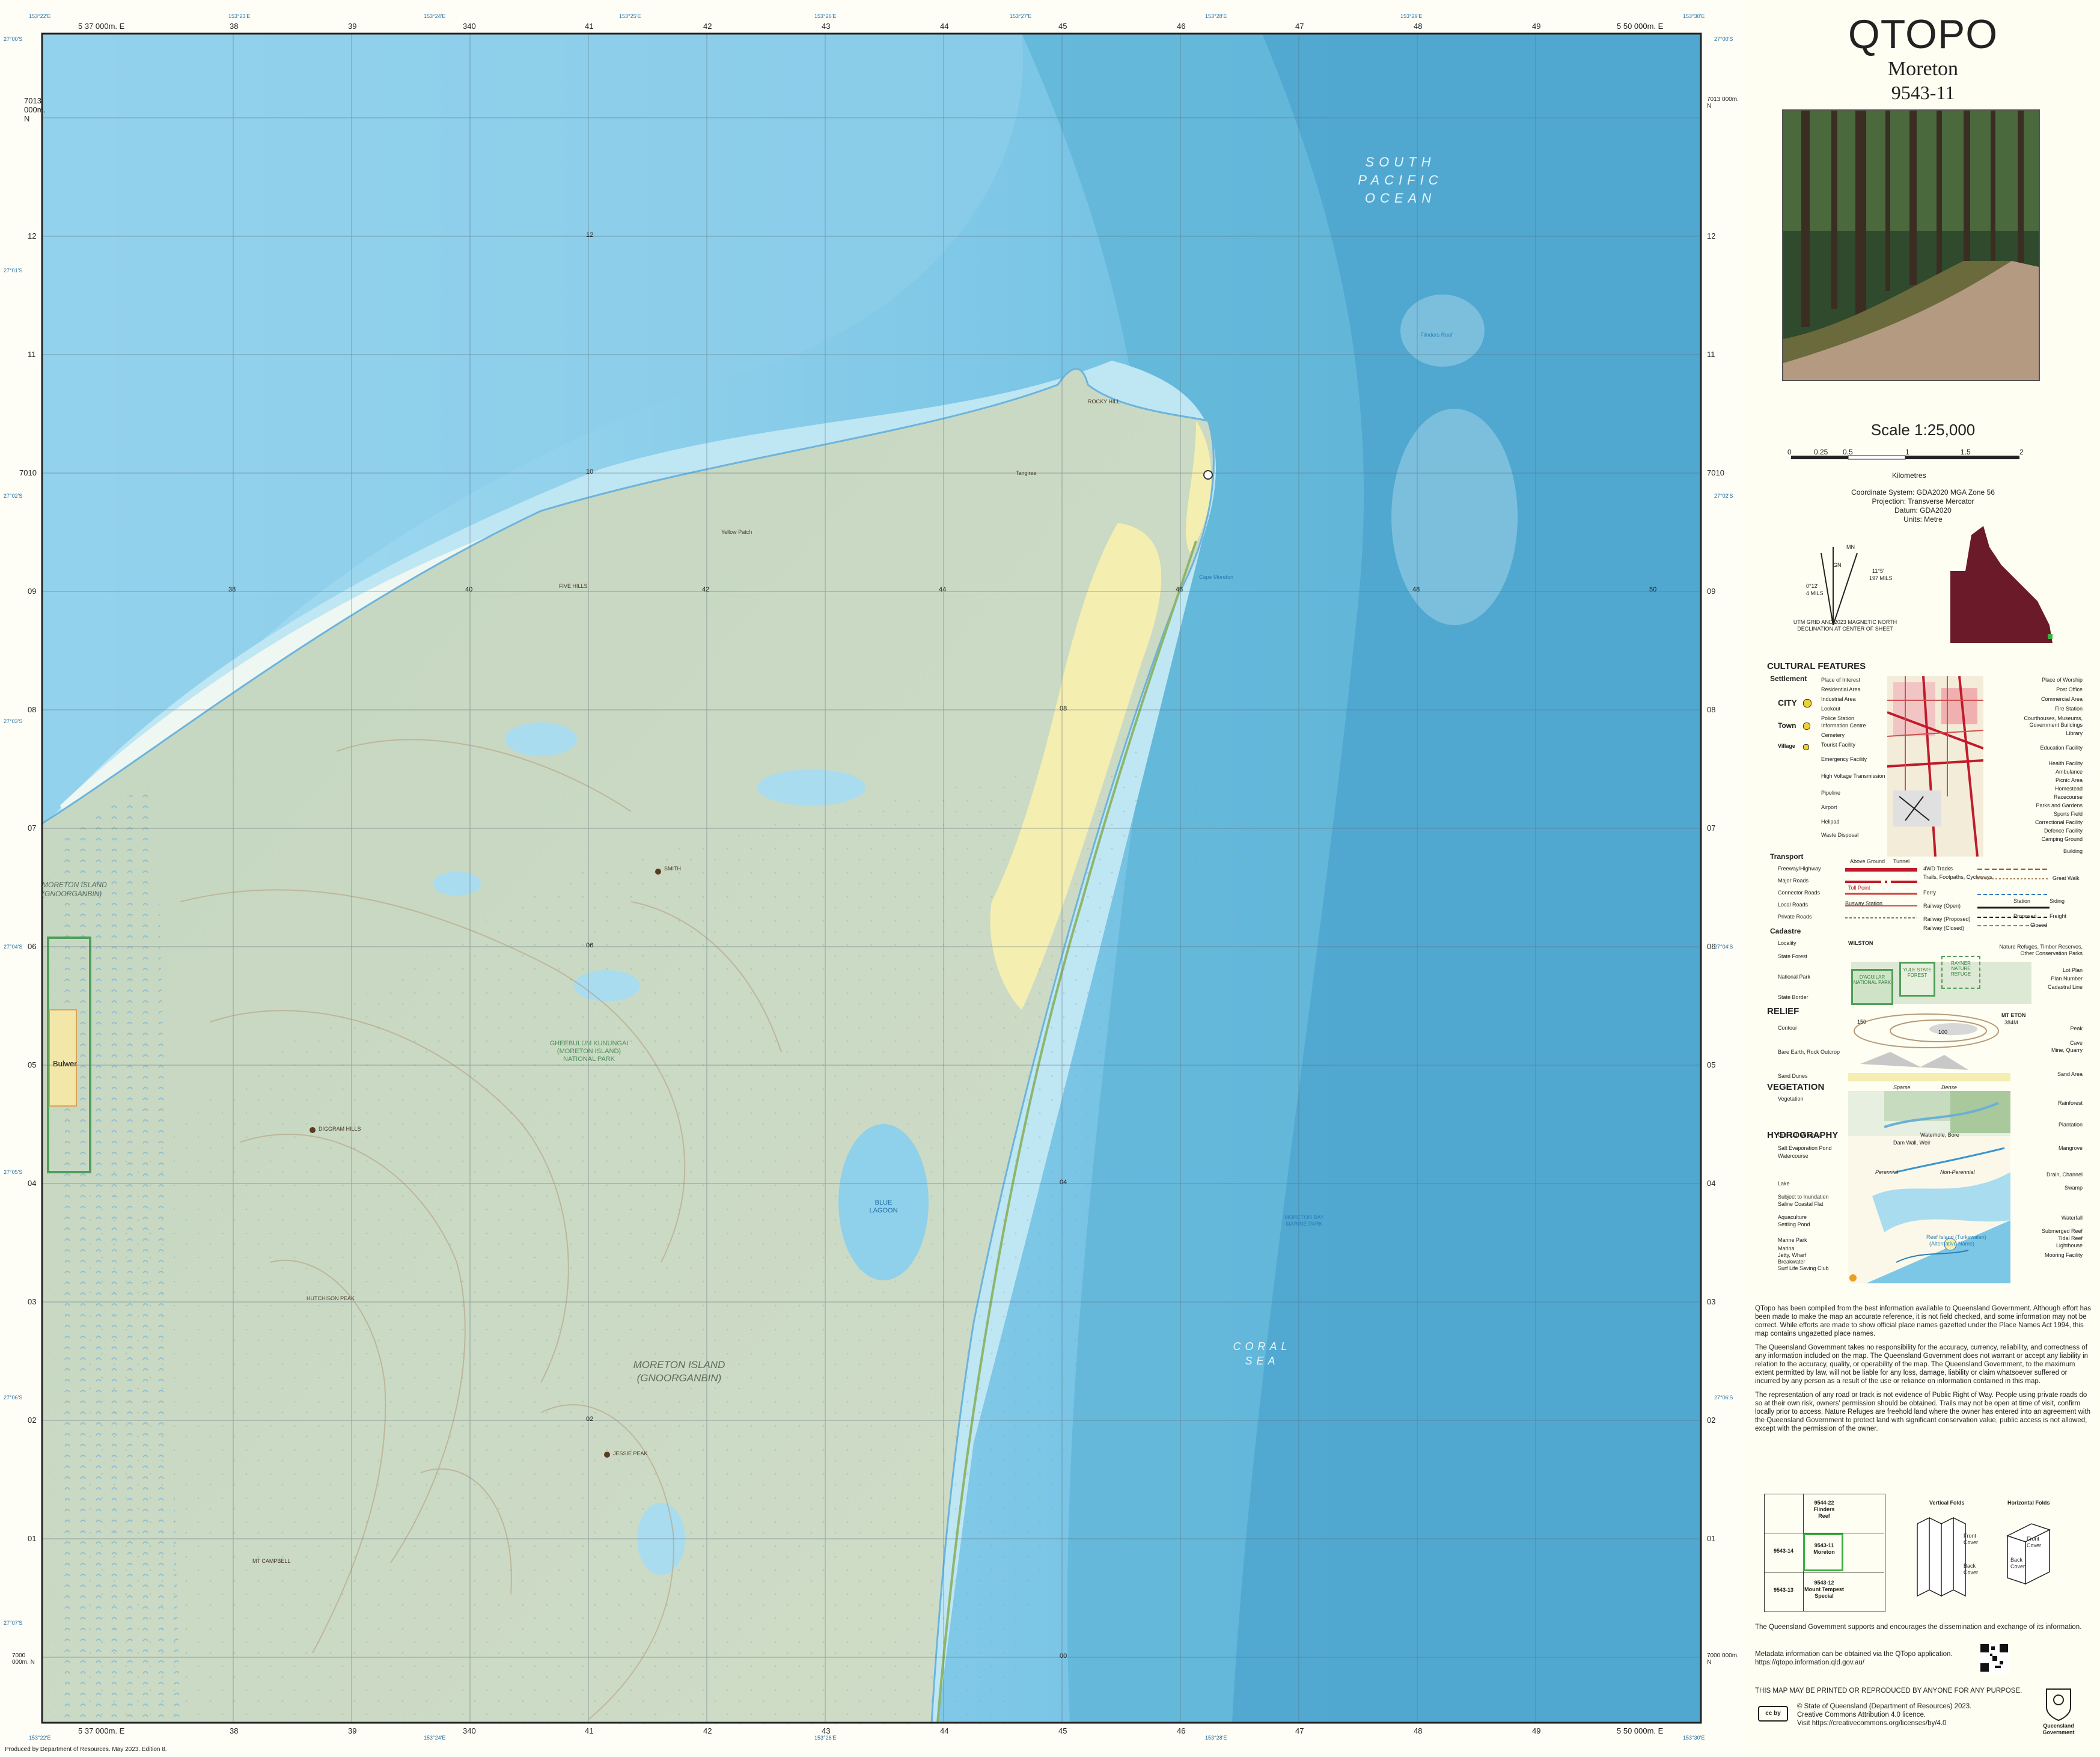 The width and height of the screenshot is (2100, 1757). What do you see at coordinates (1416, 590) in the screenshot?
I see `inner-grid-label: 48` at bounding box center [1416, 590].